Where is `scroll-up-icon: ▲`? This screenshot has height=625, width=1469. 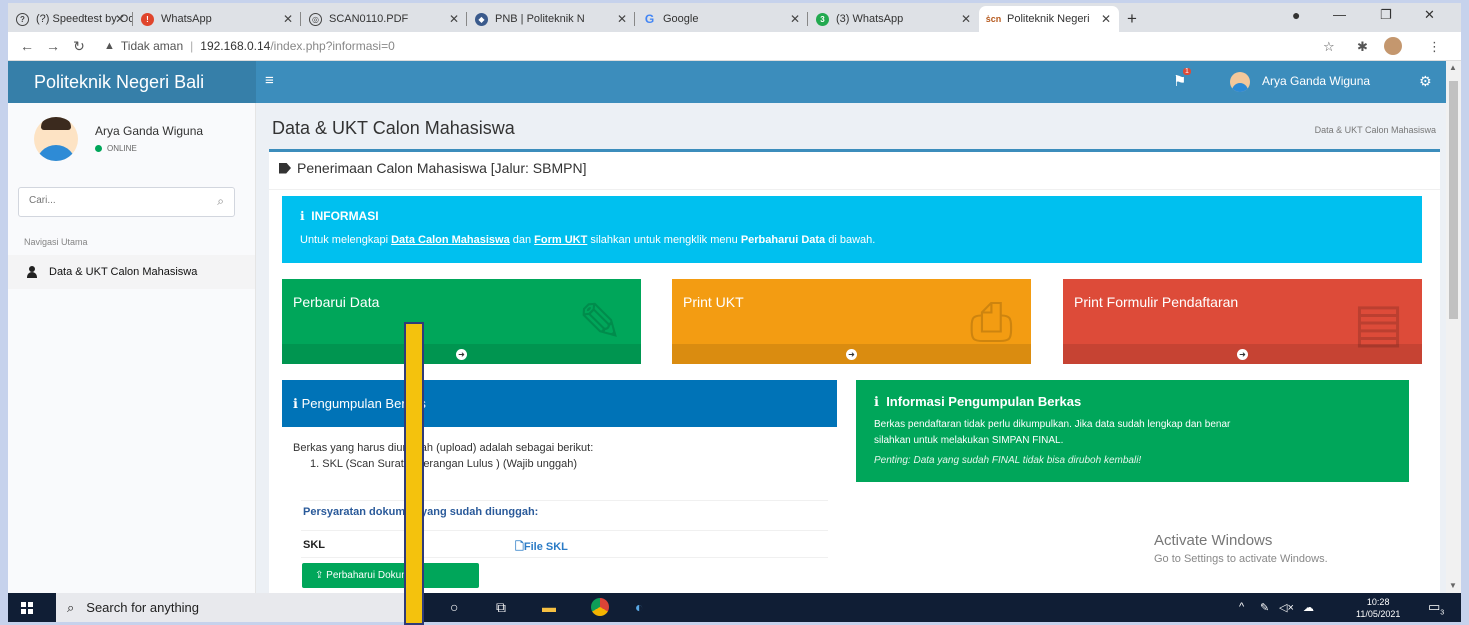 scroll-up-icon: ▲ is located at coordinates (1453, 67).